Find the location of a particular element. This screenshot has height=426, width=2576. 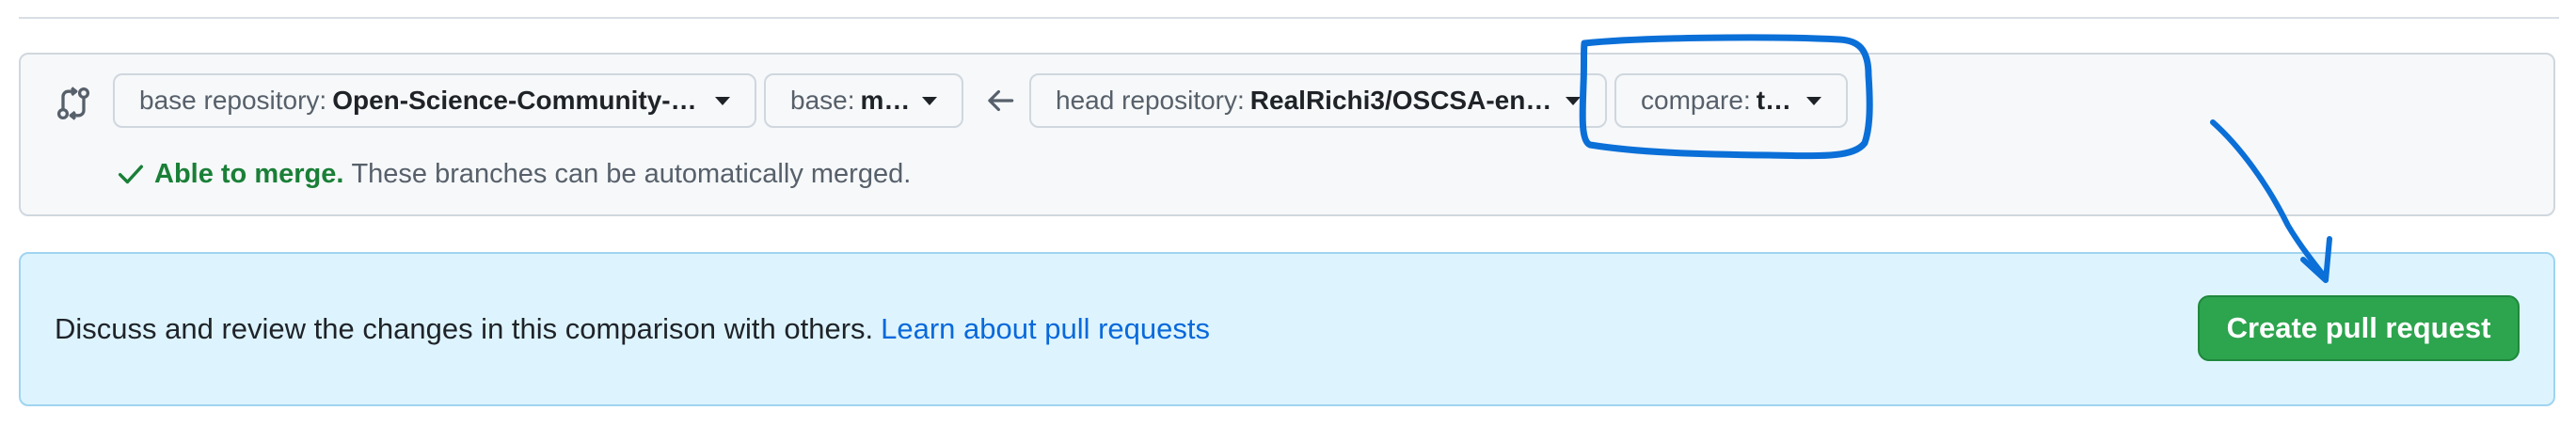

head-repository-value: RealRichi3/OSCSA-en-blog is located at coordinates (1400, 100).